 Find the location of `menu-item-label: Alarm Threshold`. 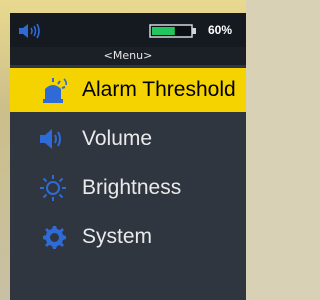

menu-item-label: Alarm Threshold is located at coordinates (159, 89).